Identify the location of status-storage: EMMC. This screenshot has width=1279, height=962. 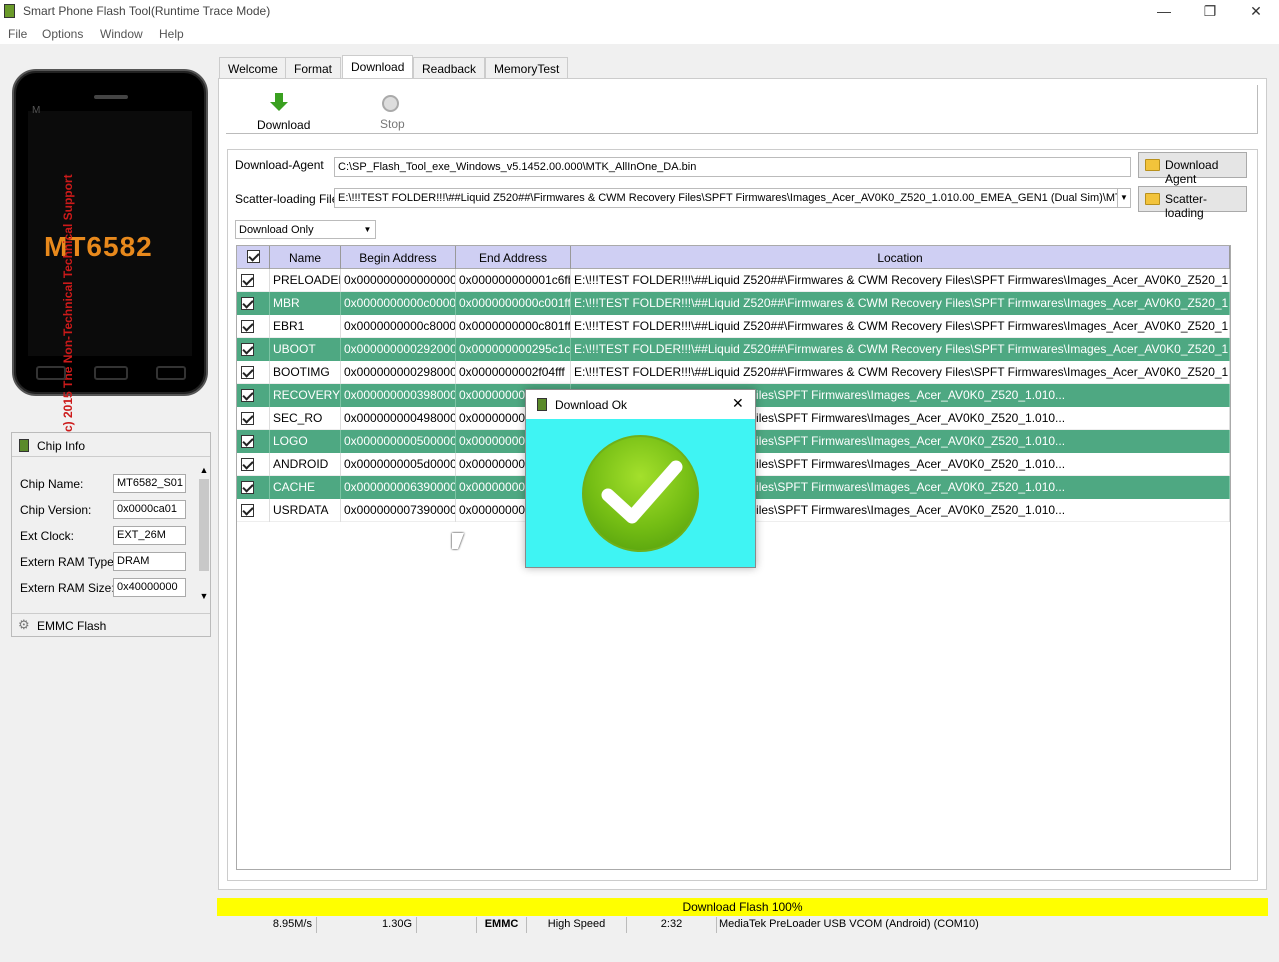
(502, 925).